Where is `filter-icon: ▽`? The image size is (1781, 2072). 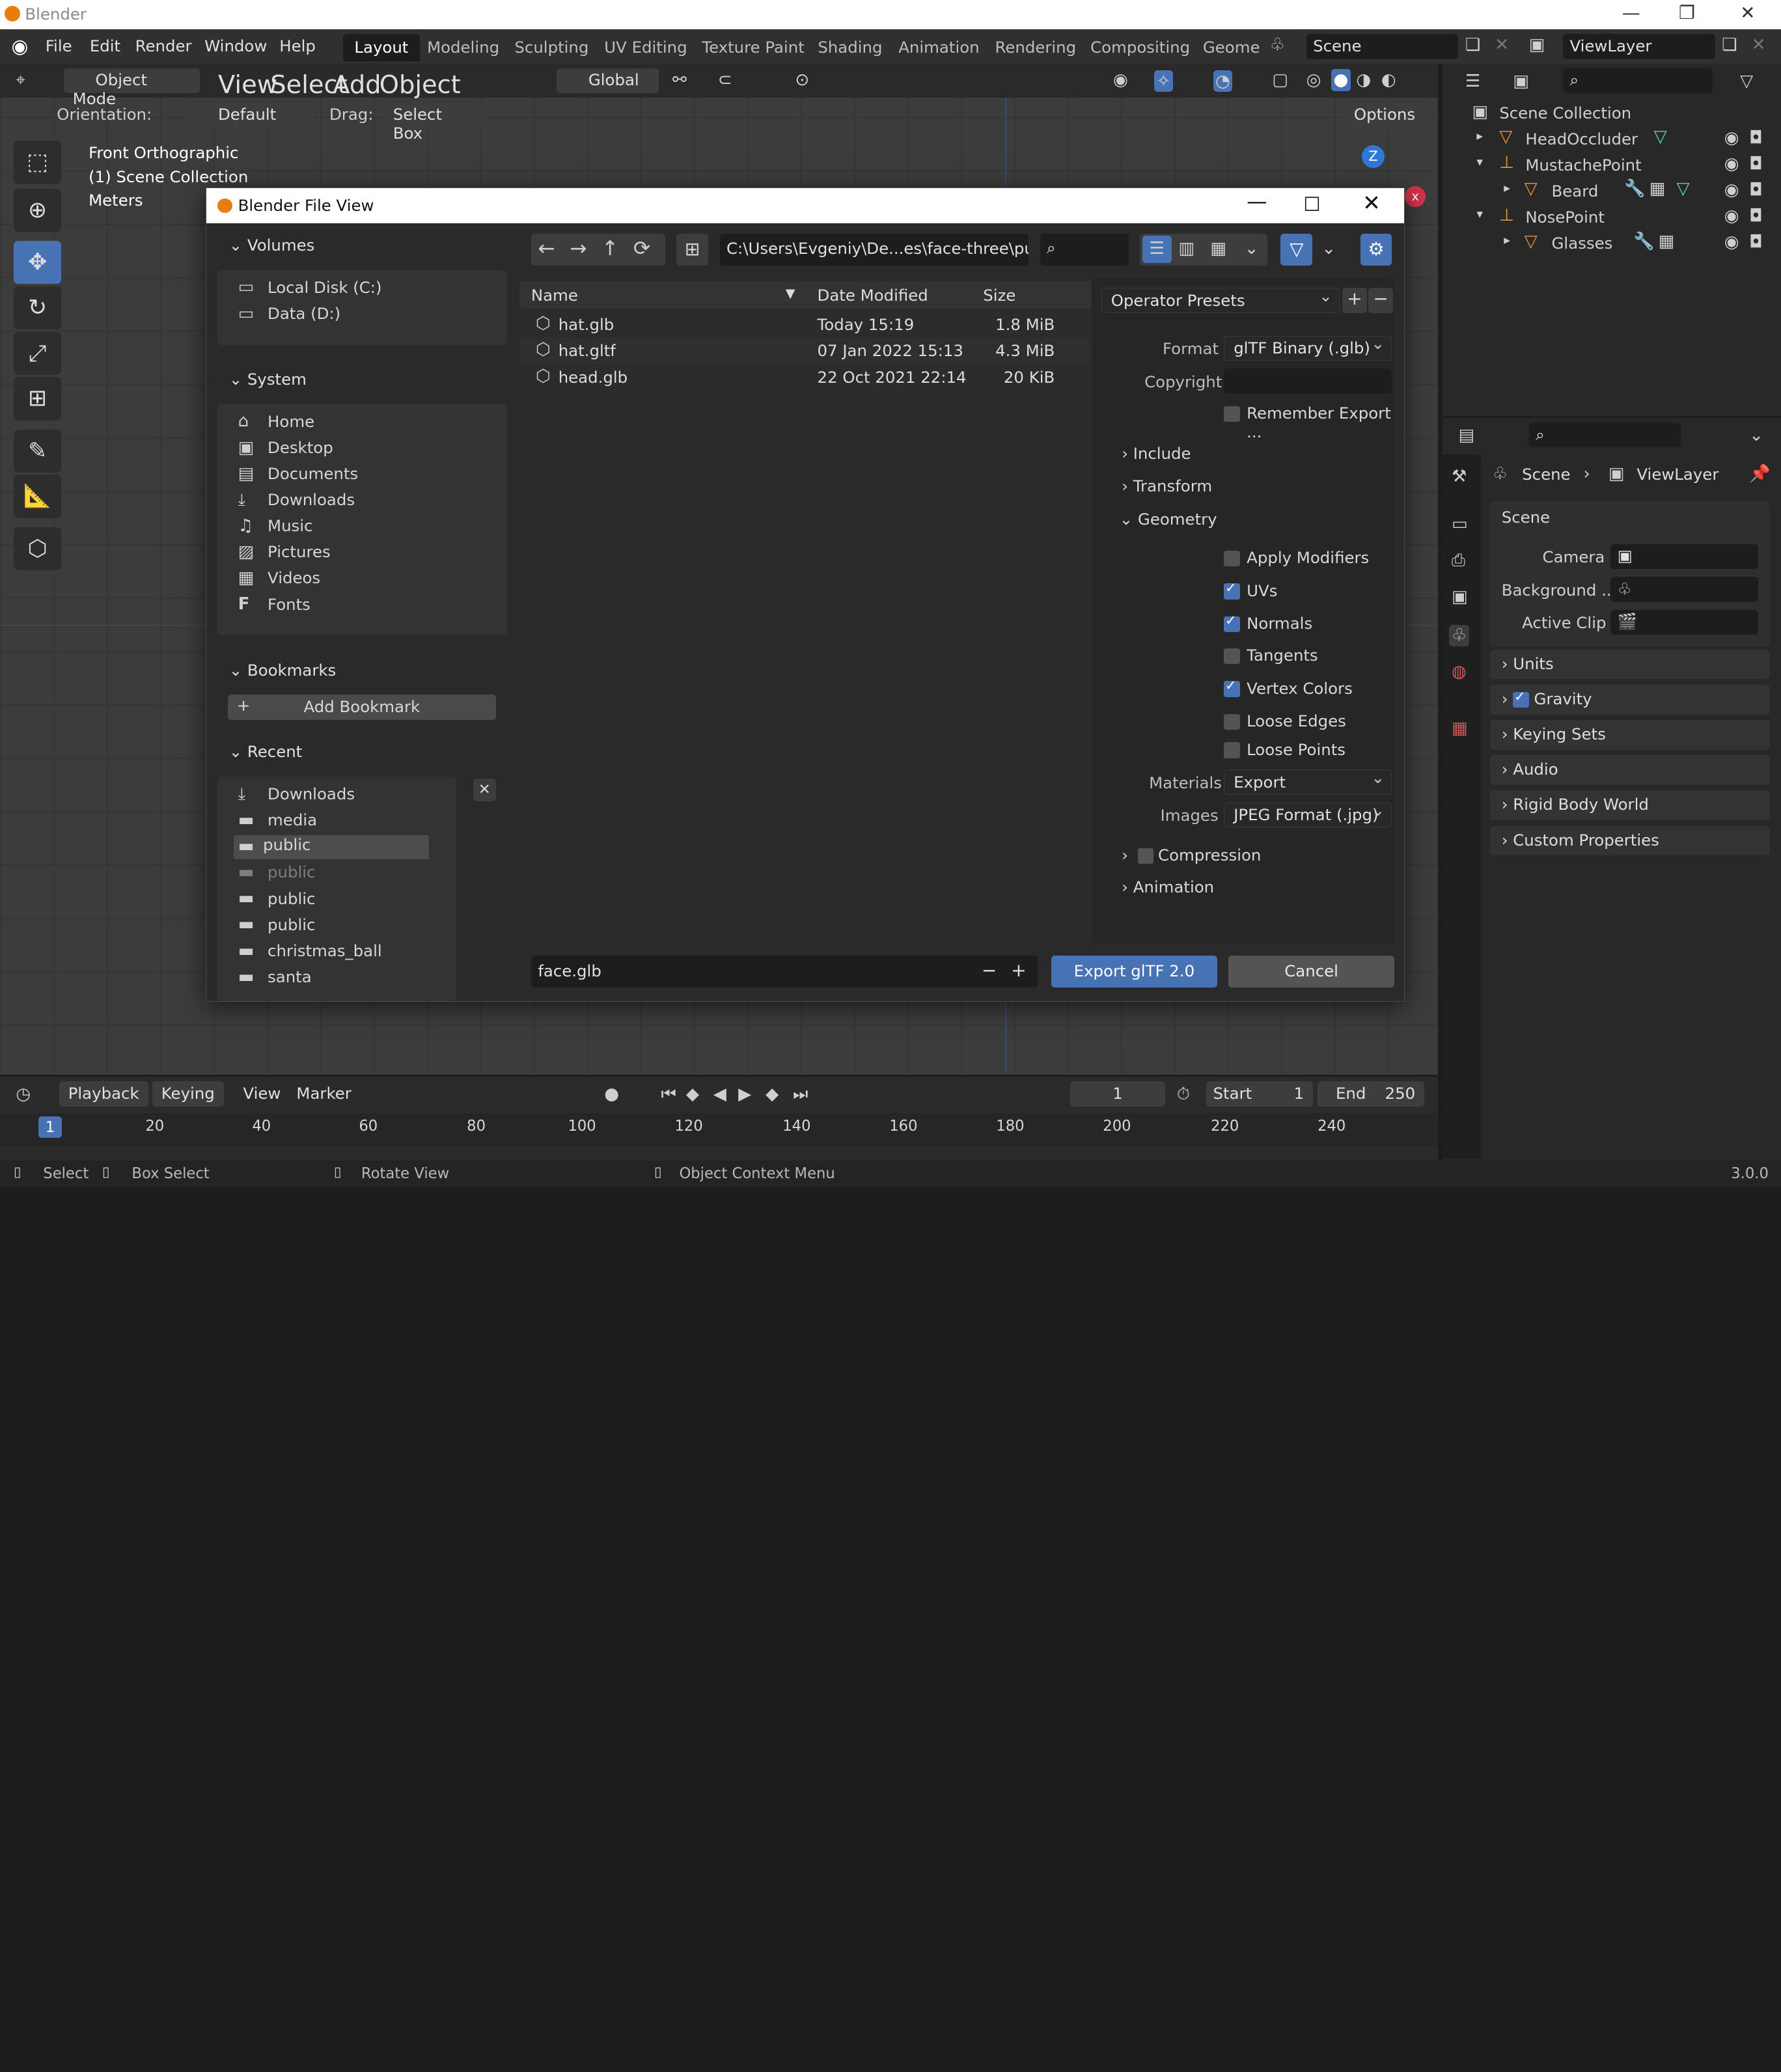
filter-icon: ▽ is located at coordinates (1296, 249).